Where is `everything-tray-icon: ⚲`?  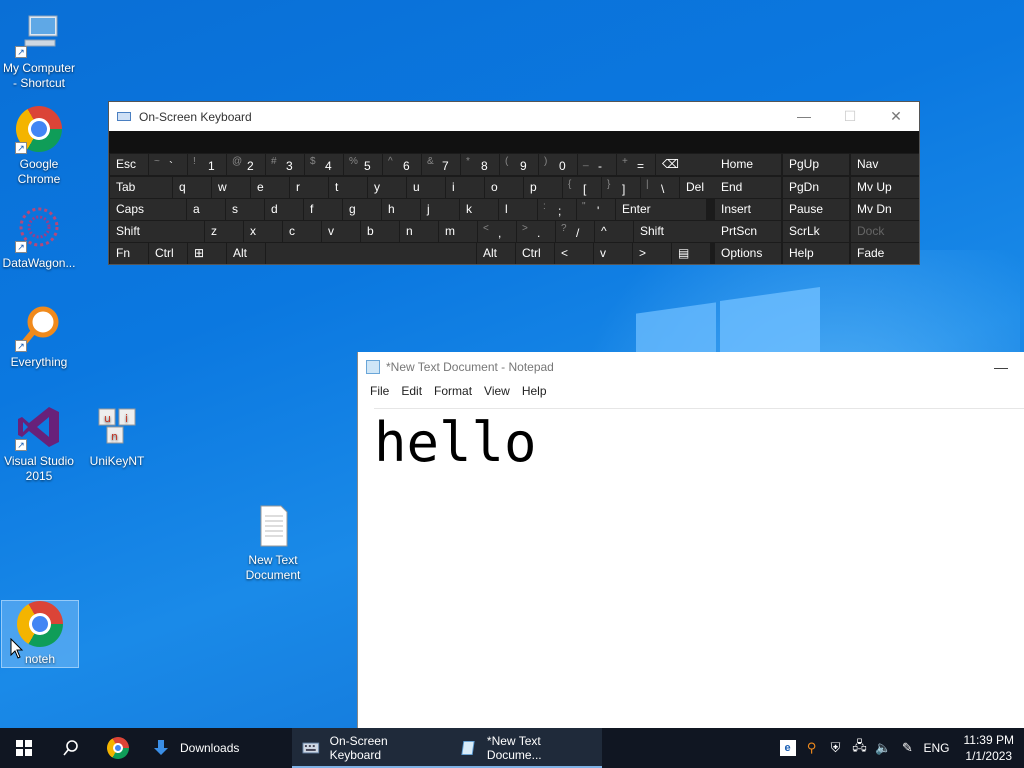
everything-tray-icon: ⚲ is located at coordinates (812, 748).